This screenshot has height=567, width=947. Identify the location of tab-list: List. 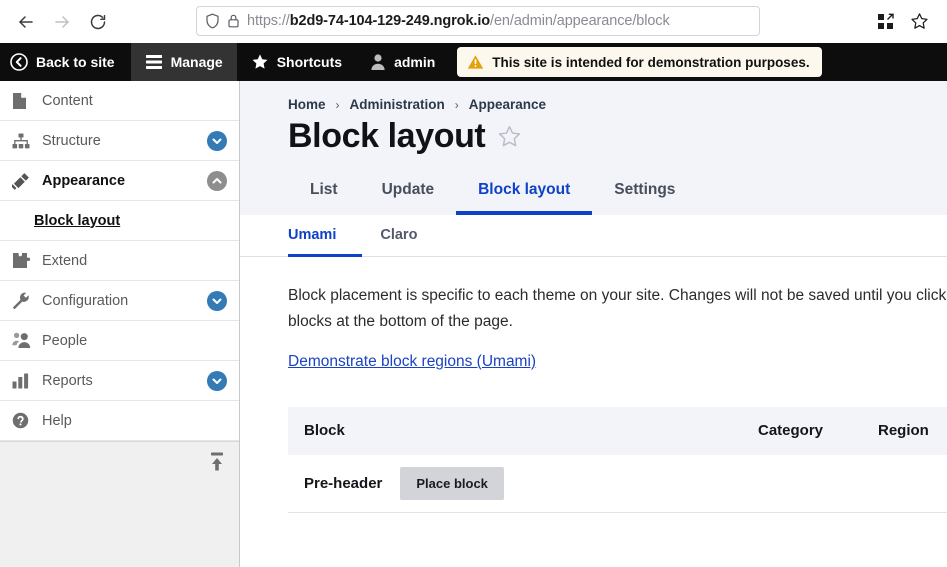
(324, 192).